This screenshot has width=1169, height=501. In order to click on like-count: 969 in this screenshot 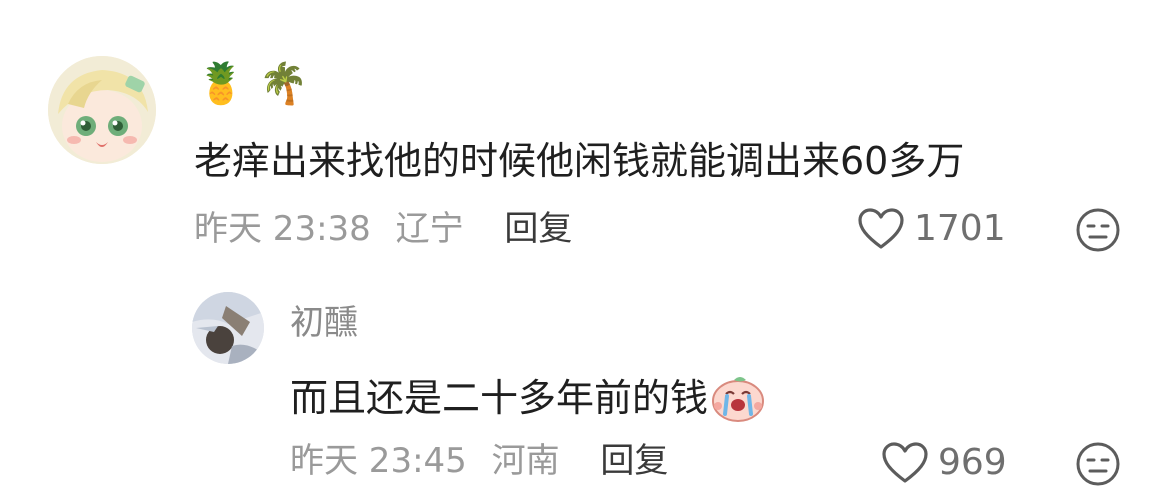, I will do `click(972, 462)`.